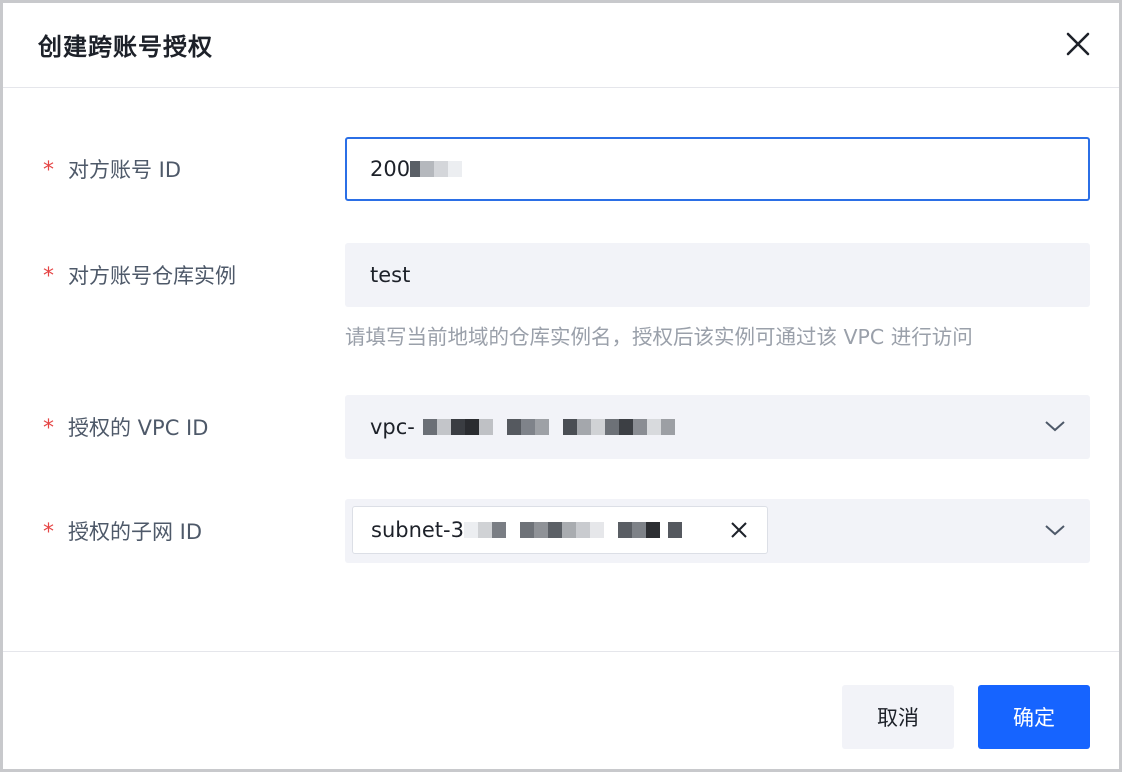 The width and height of the screenshot is (1122, 772). I want to click on subnet-select: subnet-3, so click(717, 531).